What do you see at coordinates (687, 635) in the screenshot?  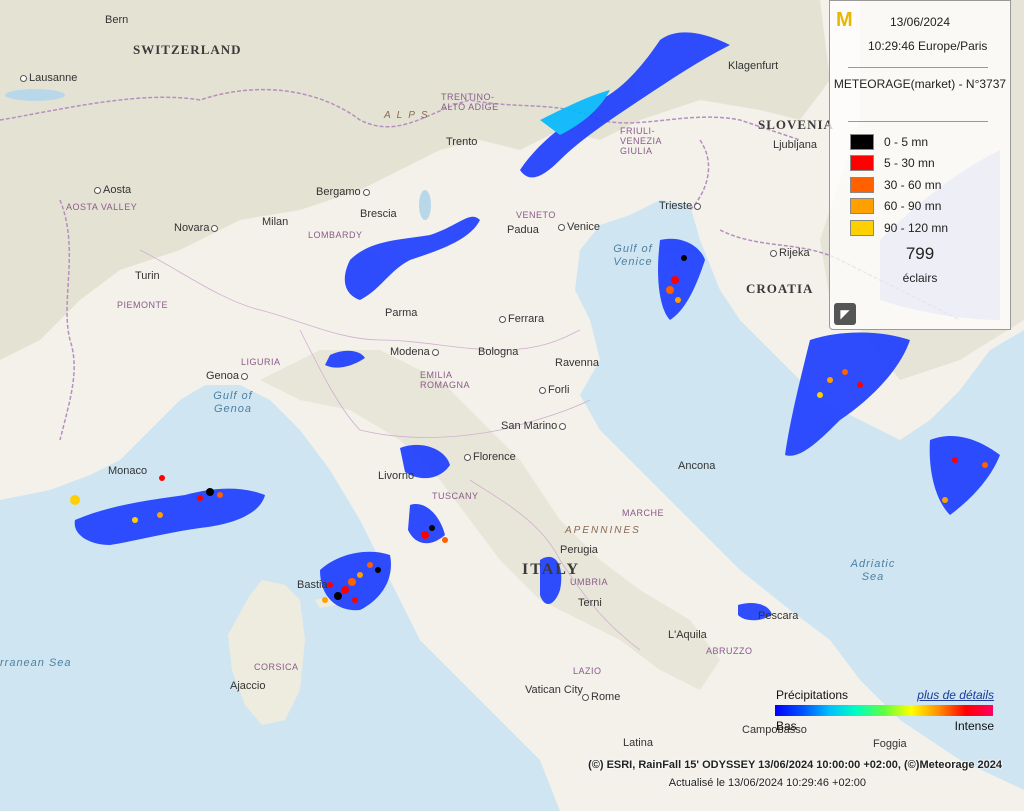 I see `city-label: L'Aquila` at bounding box center [687, 635].